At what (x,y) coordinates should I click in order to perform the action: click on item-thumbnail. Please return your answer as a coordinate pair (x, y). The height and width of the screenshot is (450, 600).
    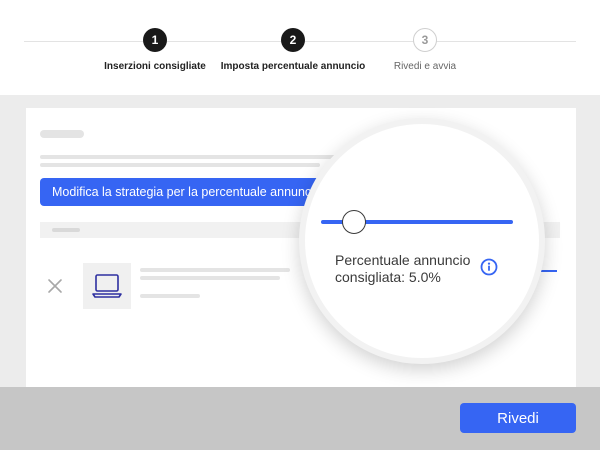
    Looking at the image, I should click on (107, 286).